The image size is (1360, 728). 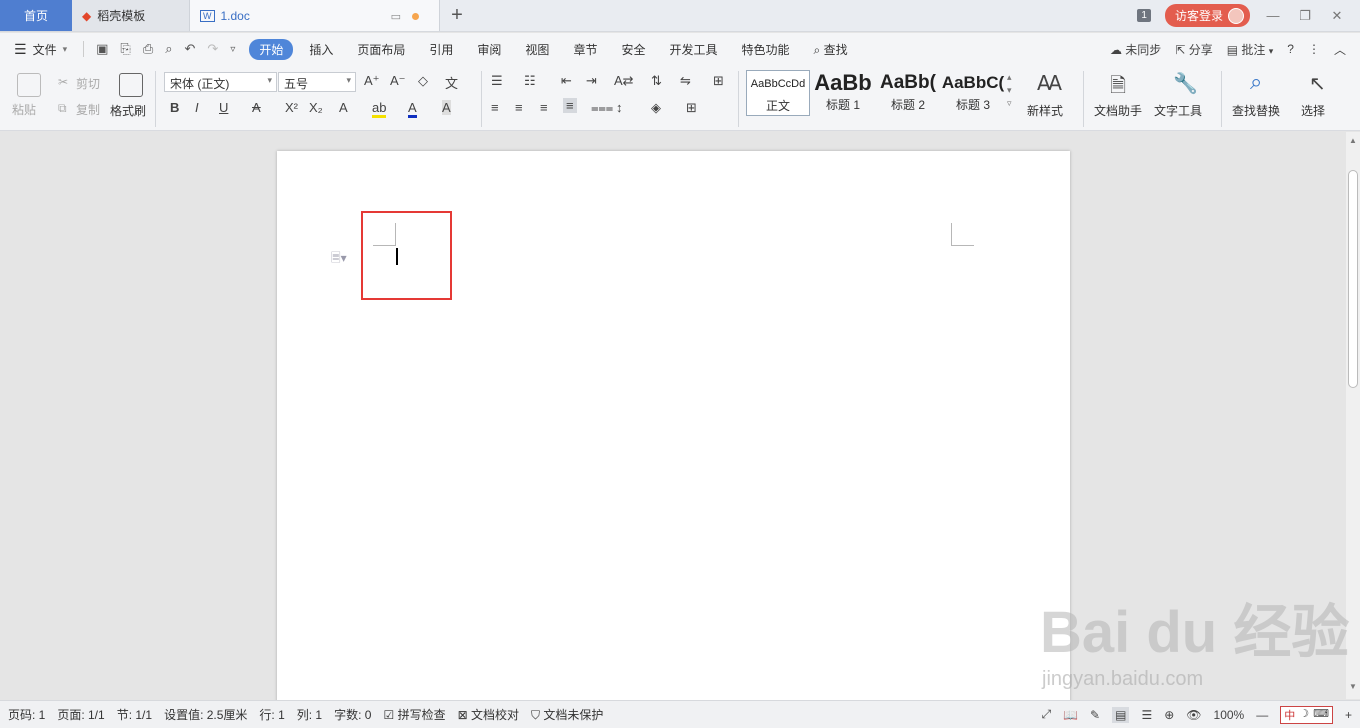 I want to click on style-heading-2: AaBb( 标题 2, so click(x=908, y=93).